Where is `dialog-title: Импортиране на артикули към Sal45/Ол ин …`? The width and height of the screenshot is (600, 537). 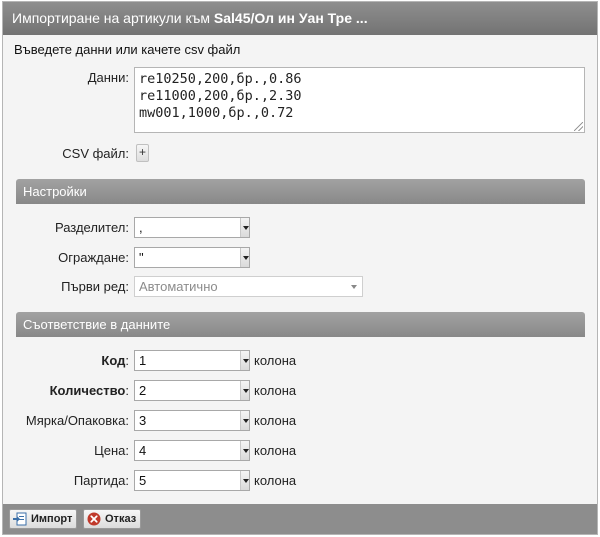 dialog-title: Импортиране на артикули към Sal45/Ол ин … is located at coordinates (300, 18).